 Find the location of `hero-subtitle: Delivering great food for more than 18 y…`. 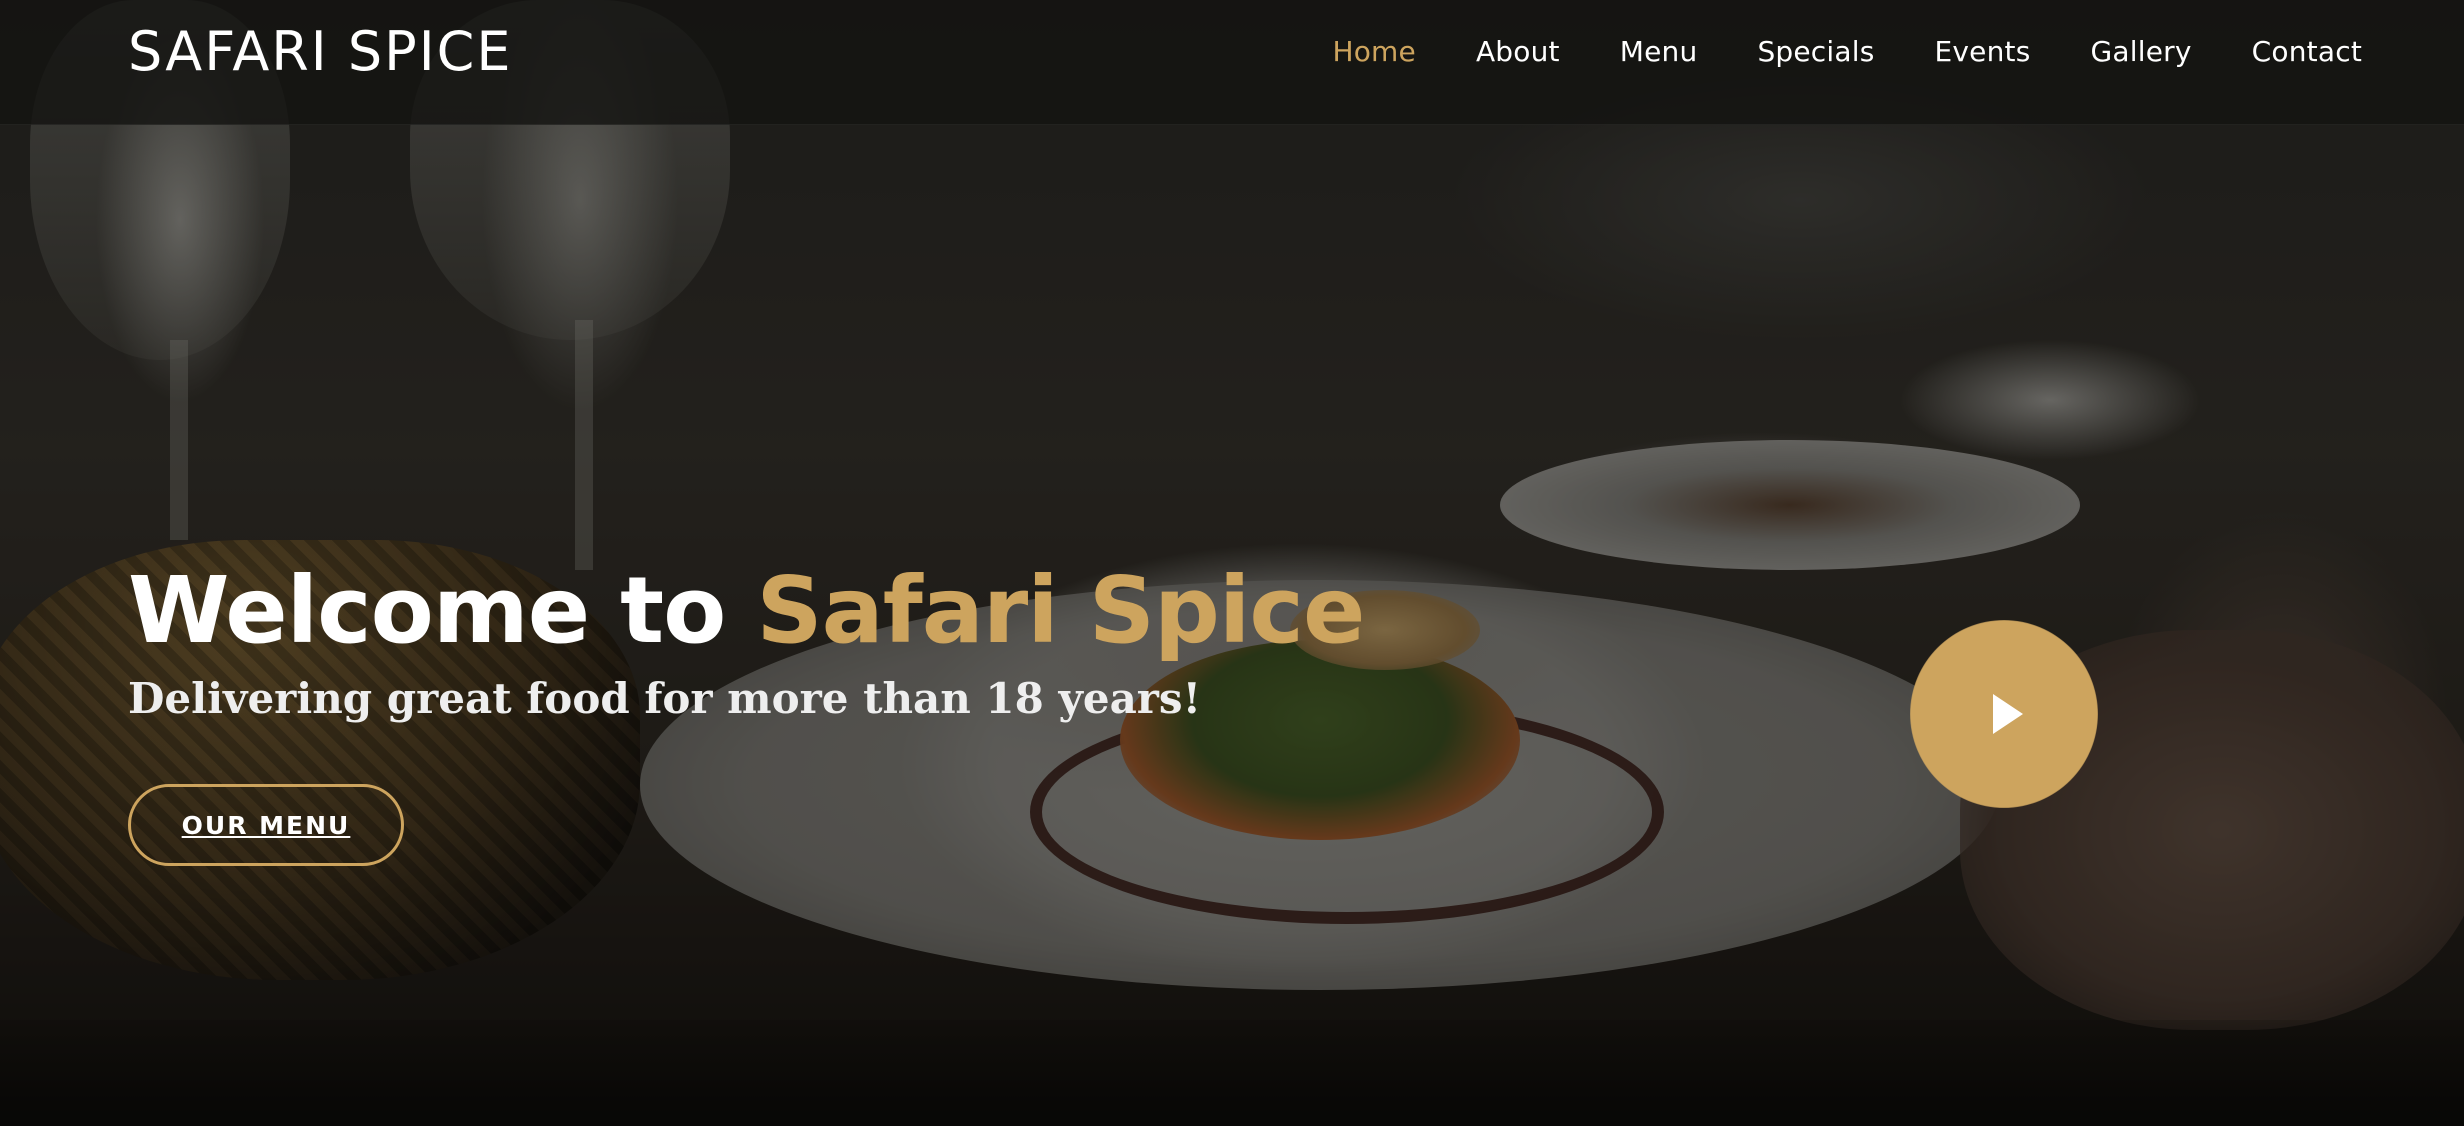

hero-subtitle: Delivering great food for more than 18 y… is located at coordinates (665, 698).